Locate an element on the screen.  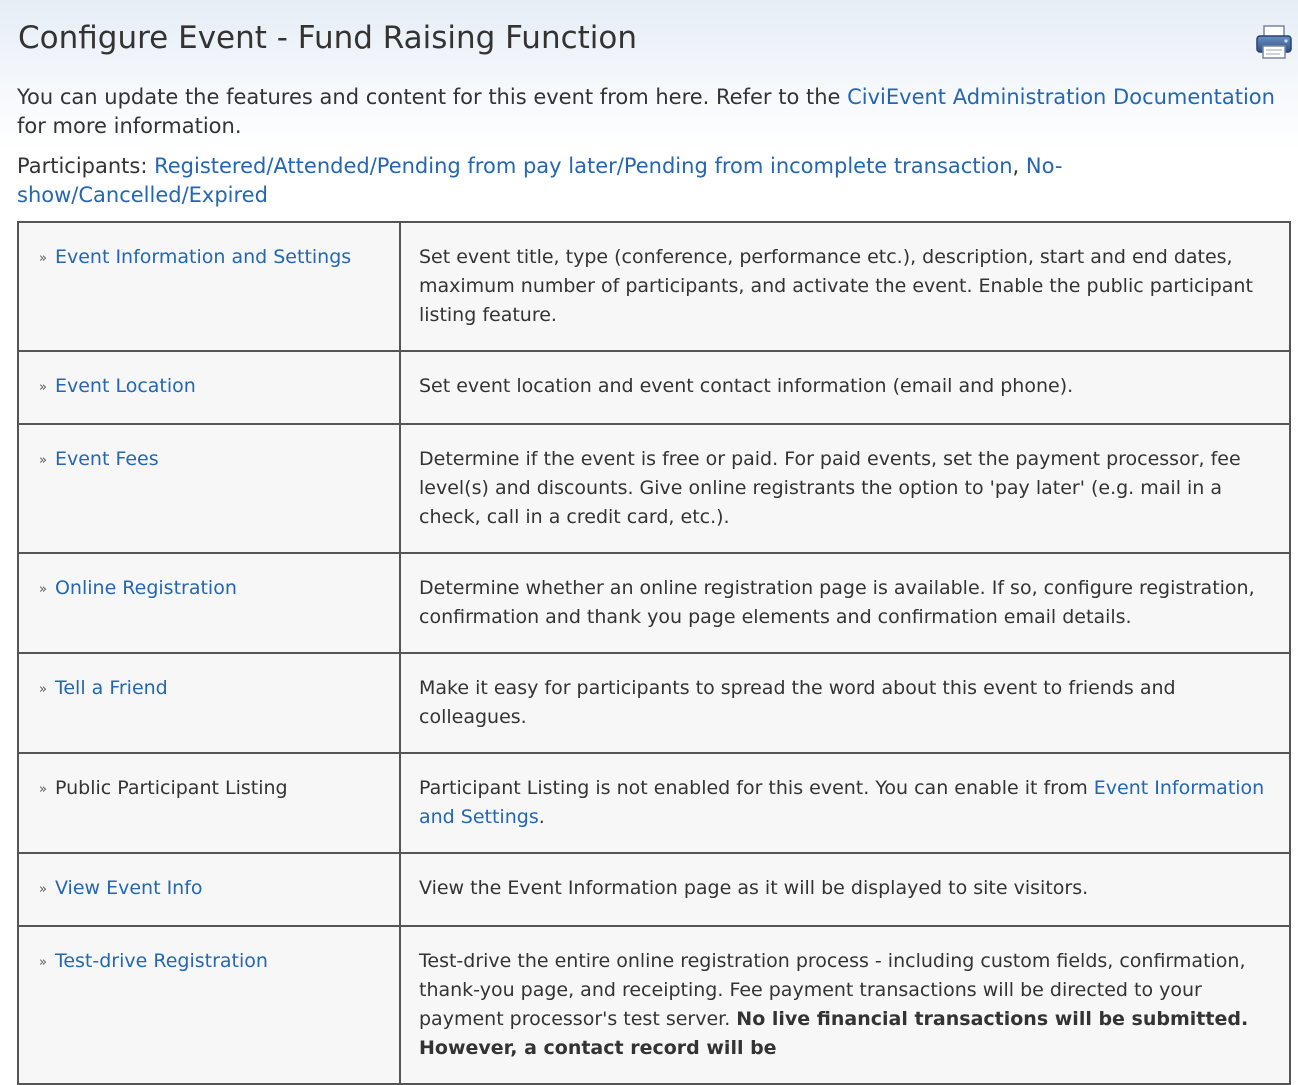
row-link-cell: » Event Location is located at coordinates (209, 387).